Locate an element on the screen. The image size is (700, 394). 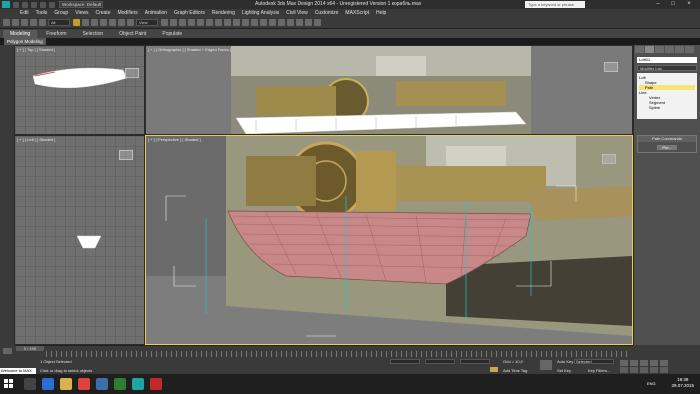
tab-object-paint: Object Paint is located at coordinates (132, 34).